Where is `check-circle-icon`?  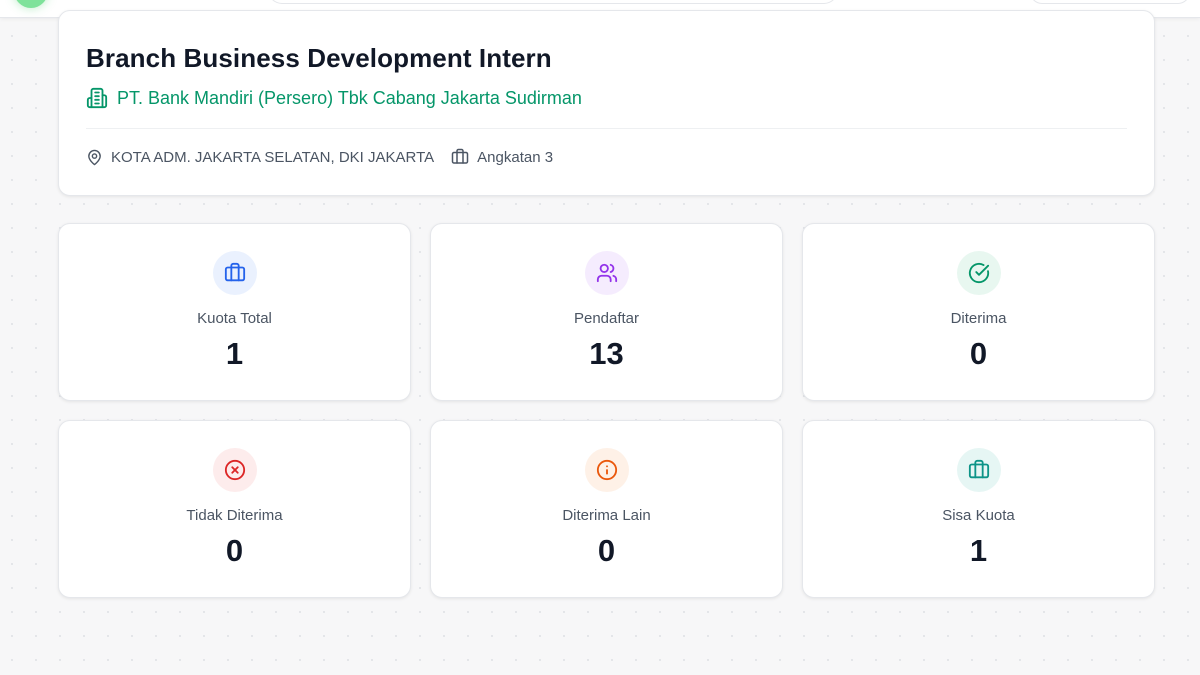 check-circle-icon is located at coordinates (979, 273).